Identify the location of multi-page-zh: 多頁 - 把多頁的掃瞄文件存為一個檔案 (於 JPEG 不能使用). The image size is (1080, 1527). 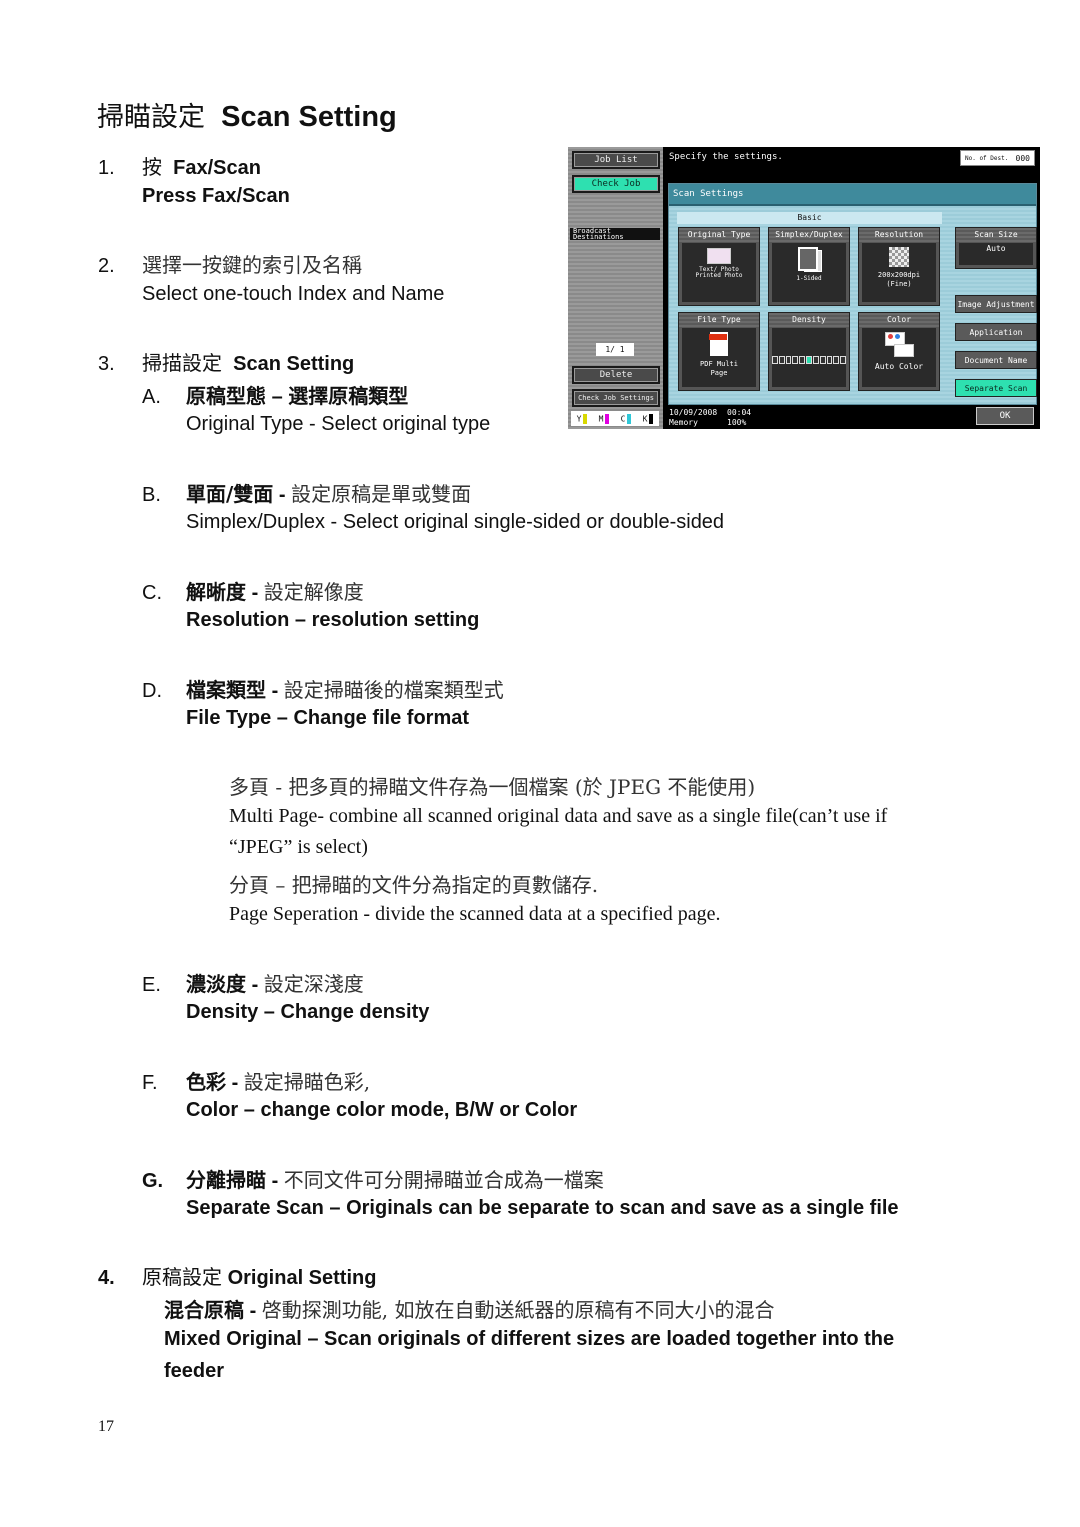
(492, 787).